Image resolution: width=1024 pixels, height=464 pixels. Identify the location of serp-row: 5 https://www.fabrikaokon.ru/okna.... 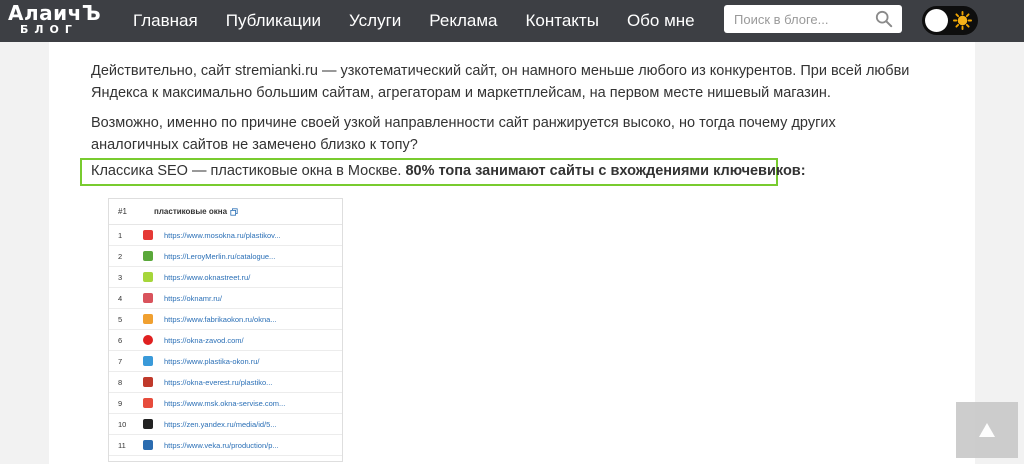
(225, 319).